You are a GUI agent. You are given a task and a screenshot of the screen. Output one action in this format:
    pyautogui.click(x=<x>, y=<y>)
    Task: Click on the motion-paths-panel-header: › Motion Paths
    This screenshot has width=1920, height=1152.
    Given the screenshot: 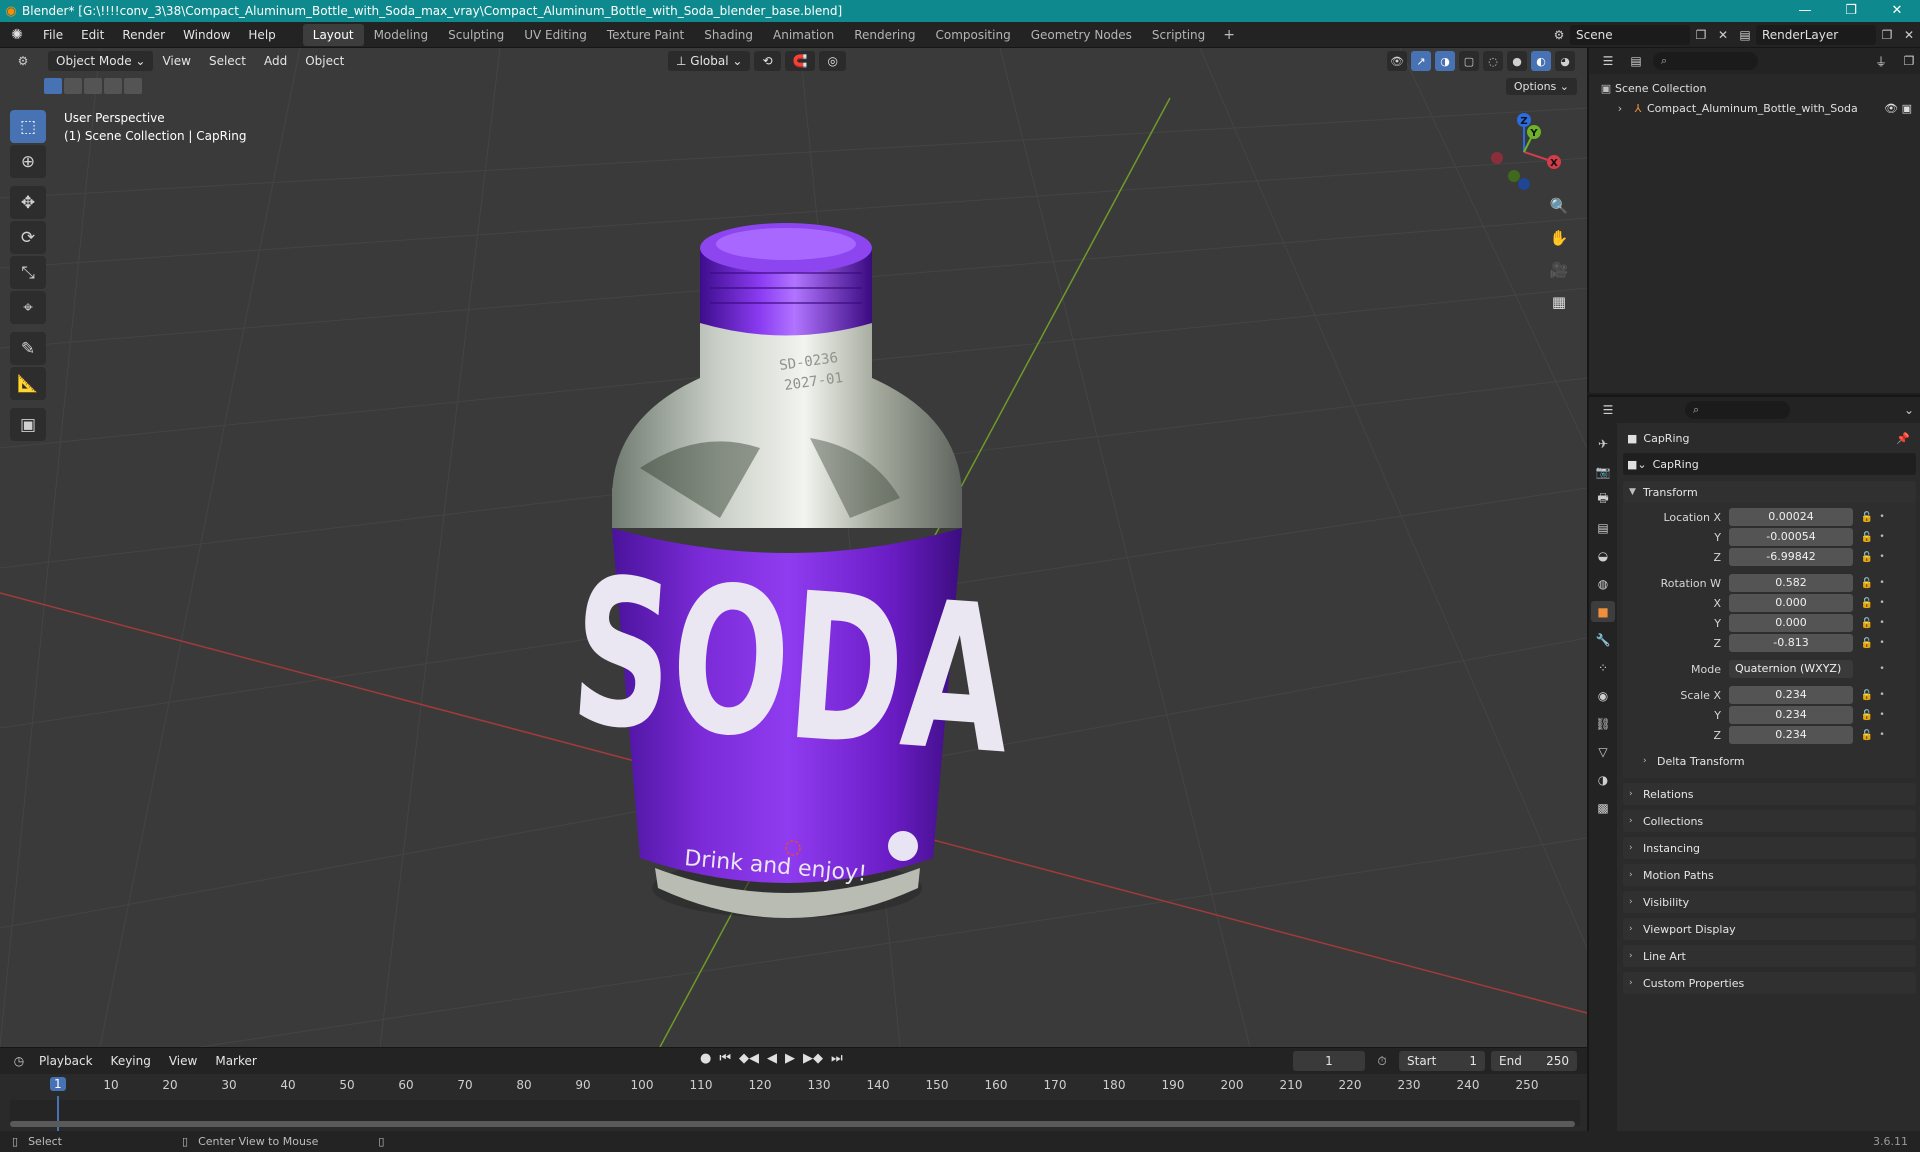 What is the action you would take?
    pyautogui.click(x=1769, y=875)
    